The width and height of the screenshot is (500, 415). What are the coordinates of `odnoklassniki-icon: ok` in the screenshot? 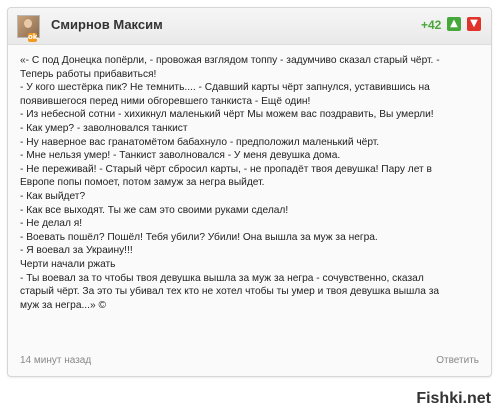 It's located at (33, 37).